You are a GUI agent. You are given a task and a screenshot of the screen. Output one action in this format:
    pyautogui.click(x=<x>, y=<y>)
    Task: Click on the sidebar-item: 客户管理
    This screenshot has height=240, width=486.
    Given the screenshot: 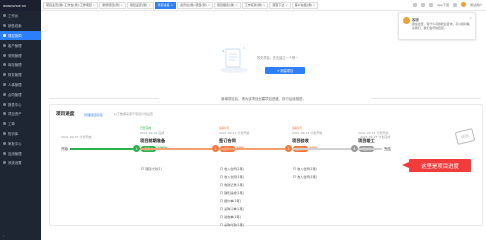 What is the action you would take?
    pyautogui.click(x=20, y=45)
    